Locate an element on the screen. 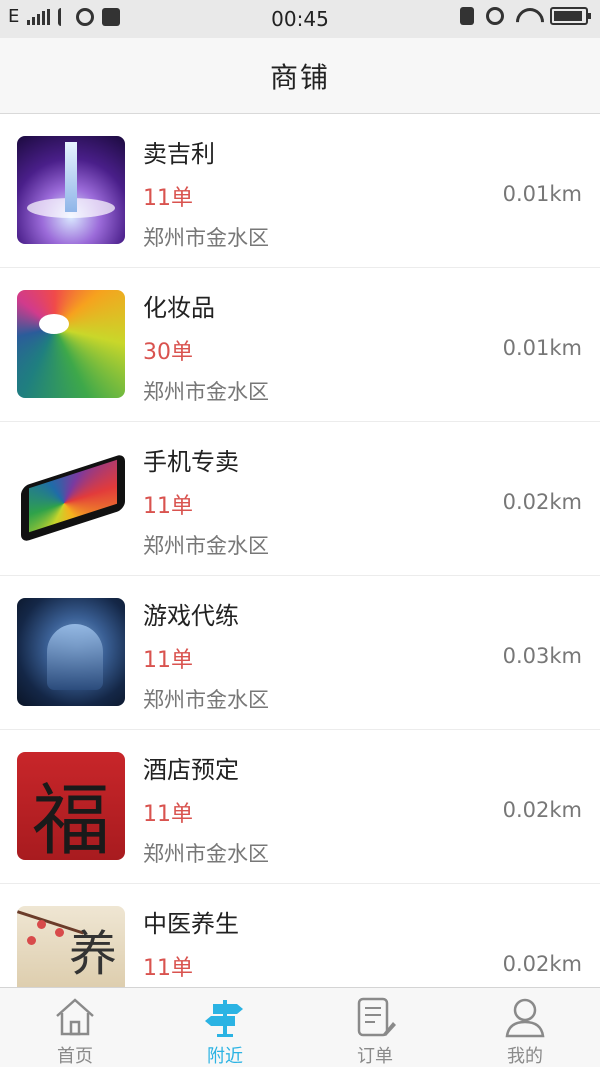 The height and width of the screenshot is (1067, 600). charging-icon is located at coordinates (467, 16).